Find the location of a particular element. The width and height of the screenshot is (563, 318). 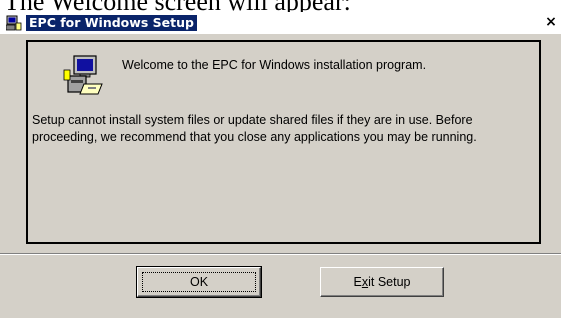

computer-disk-setup-icon is located at coordinates (83, 75).